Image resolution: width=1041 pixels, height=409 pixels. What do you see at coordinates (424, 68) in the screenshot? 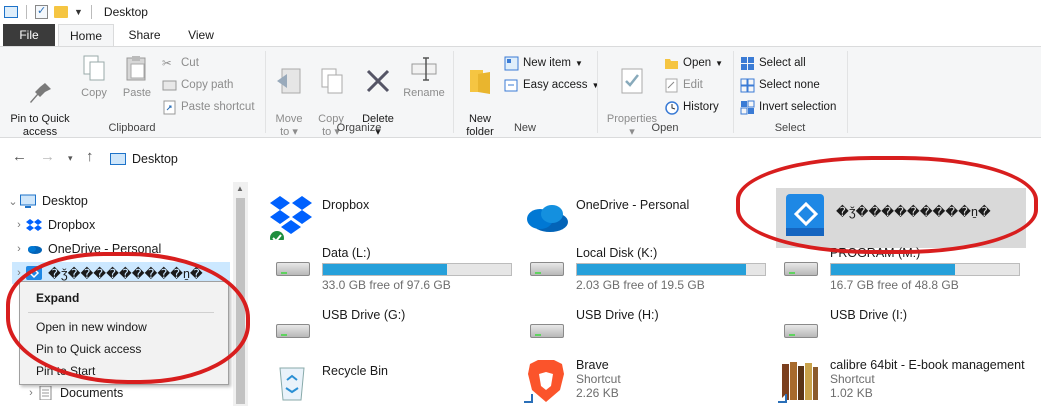
I see `rename-icon` at bounding box center [424, 68].